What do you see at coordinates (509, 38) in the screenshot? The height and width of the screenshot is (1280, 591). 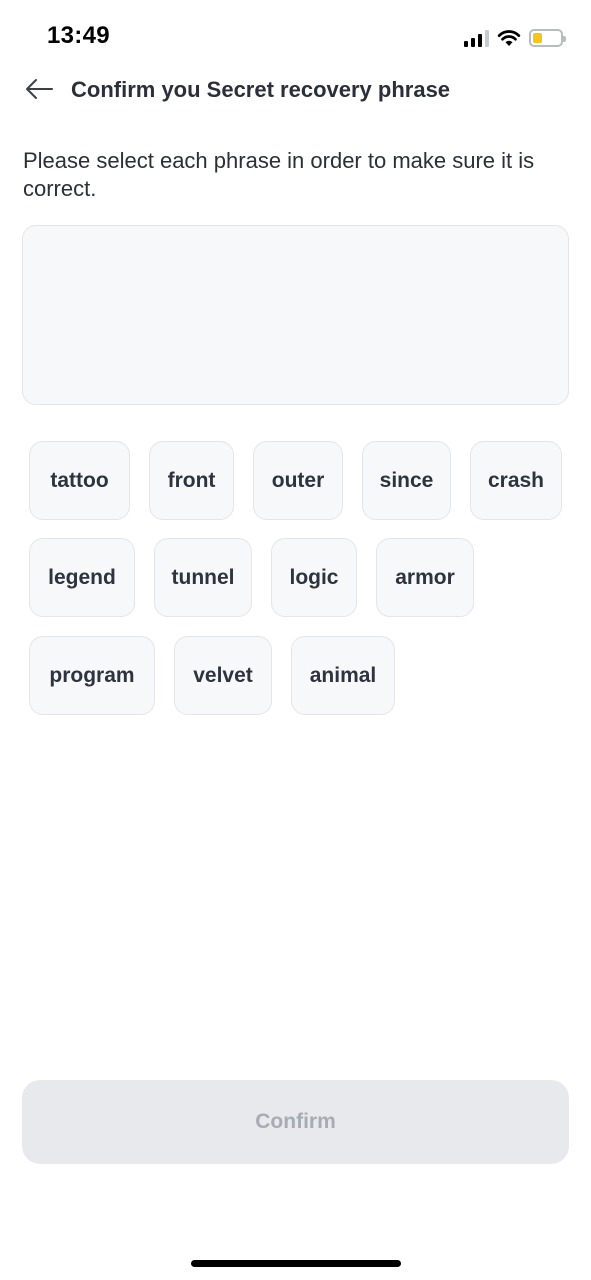 I see `wifi-icon` at bounding box center [509, 38].